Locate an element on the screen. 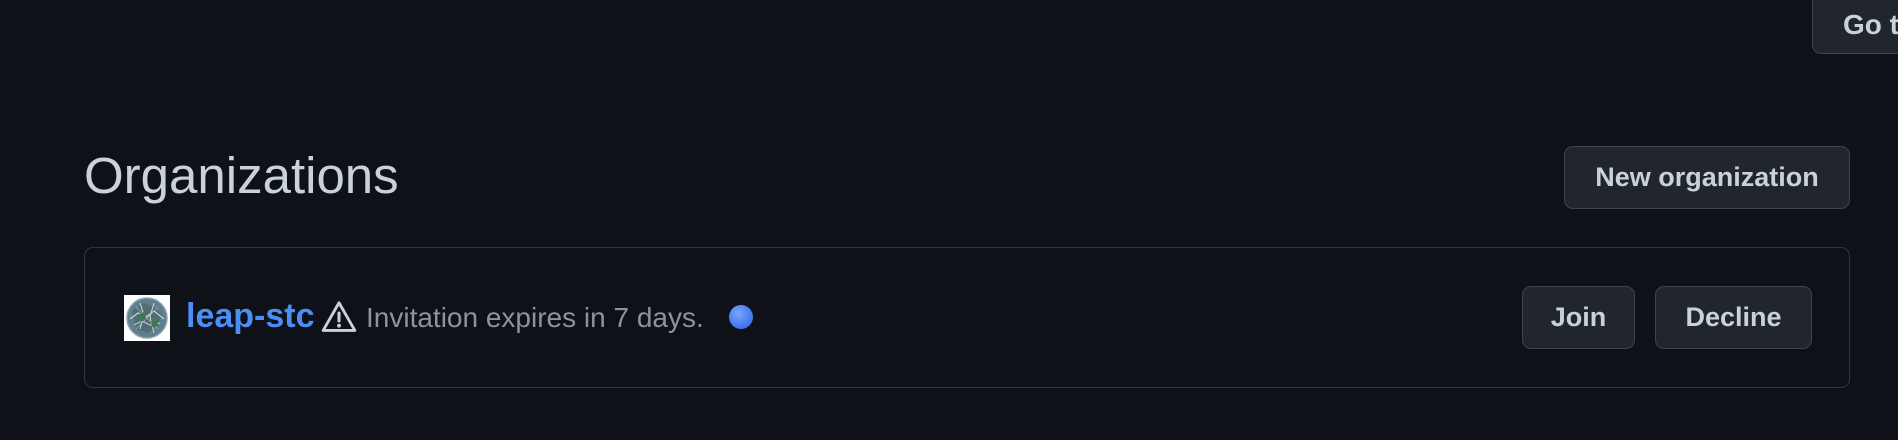  globe-logo-icon is located at coordinates (147, 318).